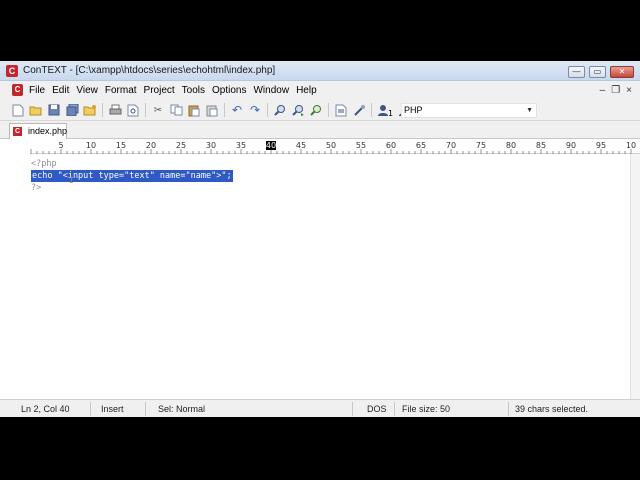  Describe the element at coordinates (421, 145) in the screenshot. I see `ruler-label: 65` at that location.